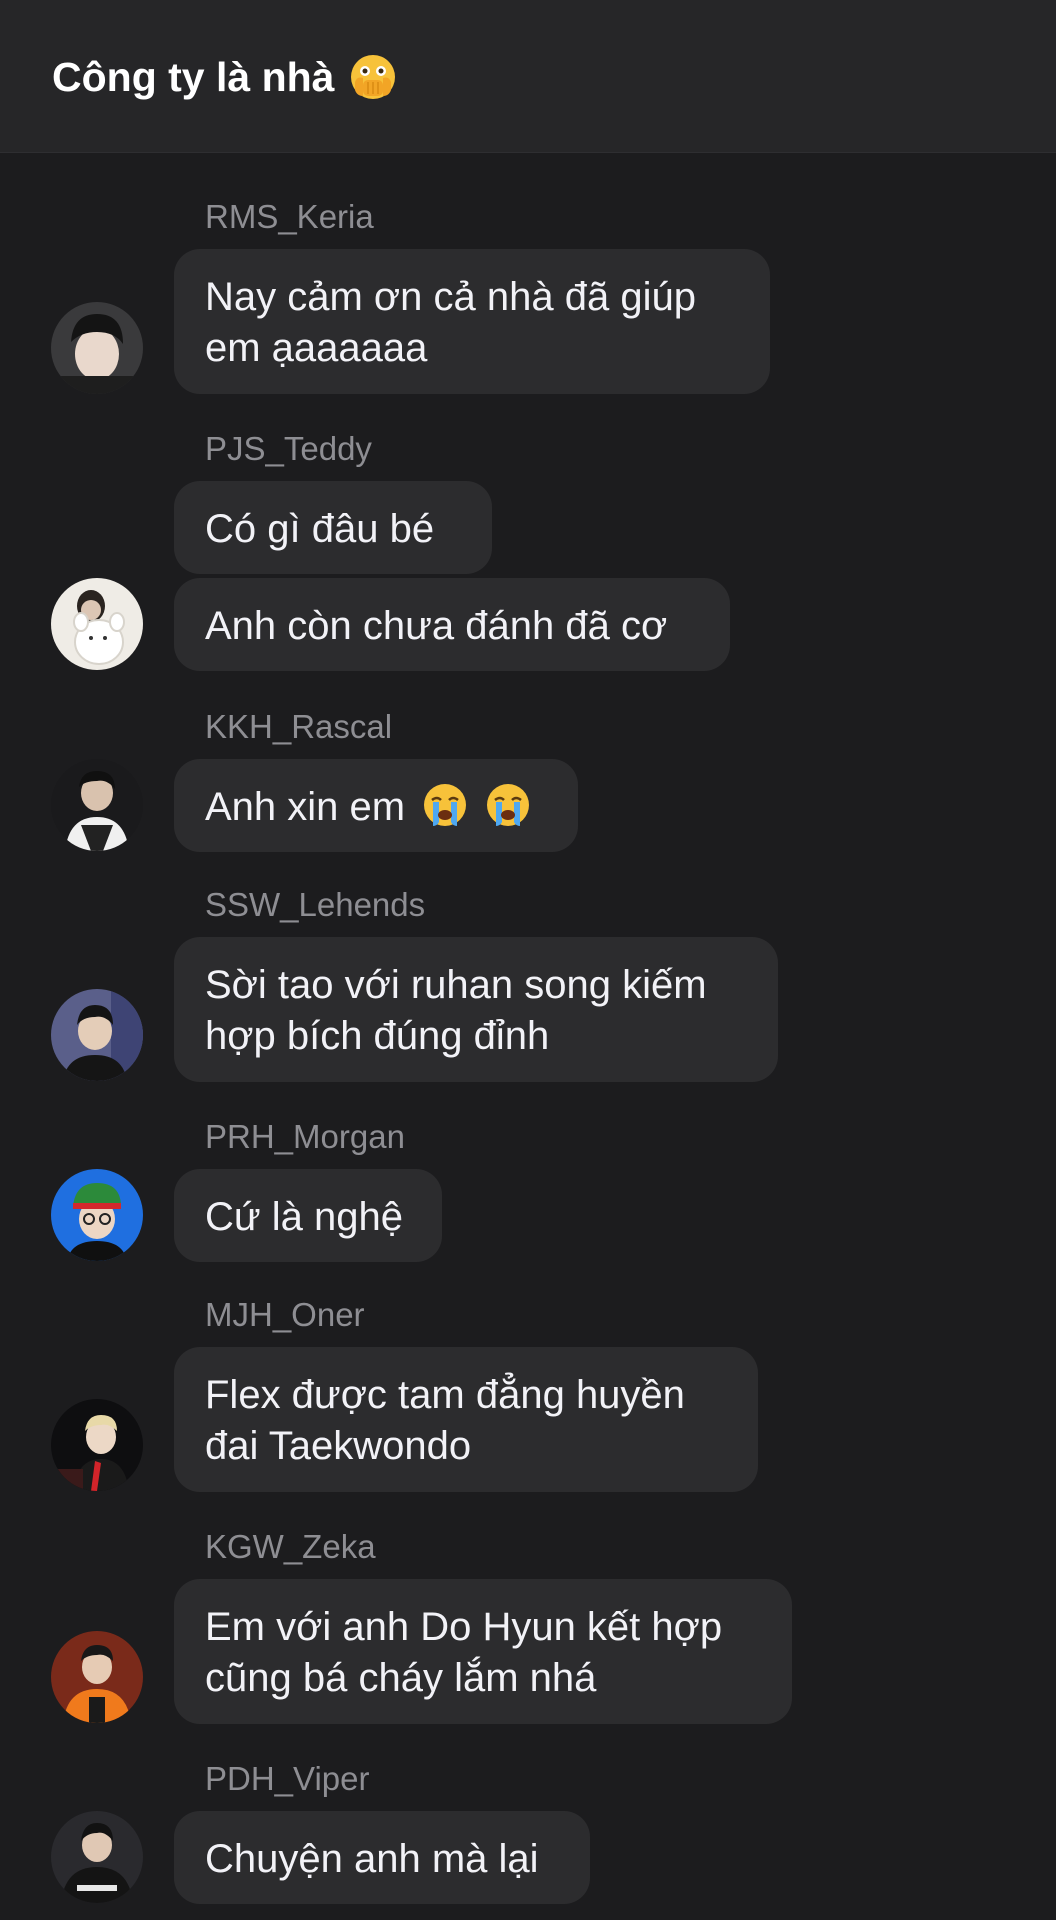 Image resolution: width=1056 pixels, height=1920 pixels. What do you see at coordinates (372, 1859) in the screenshot?
I see `message-line: Chuyện anh mà lại` at bounding box center [372, 1859].